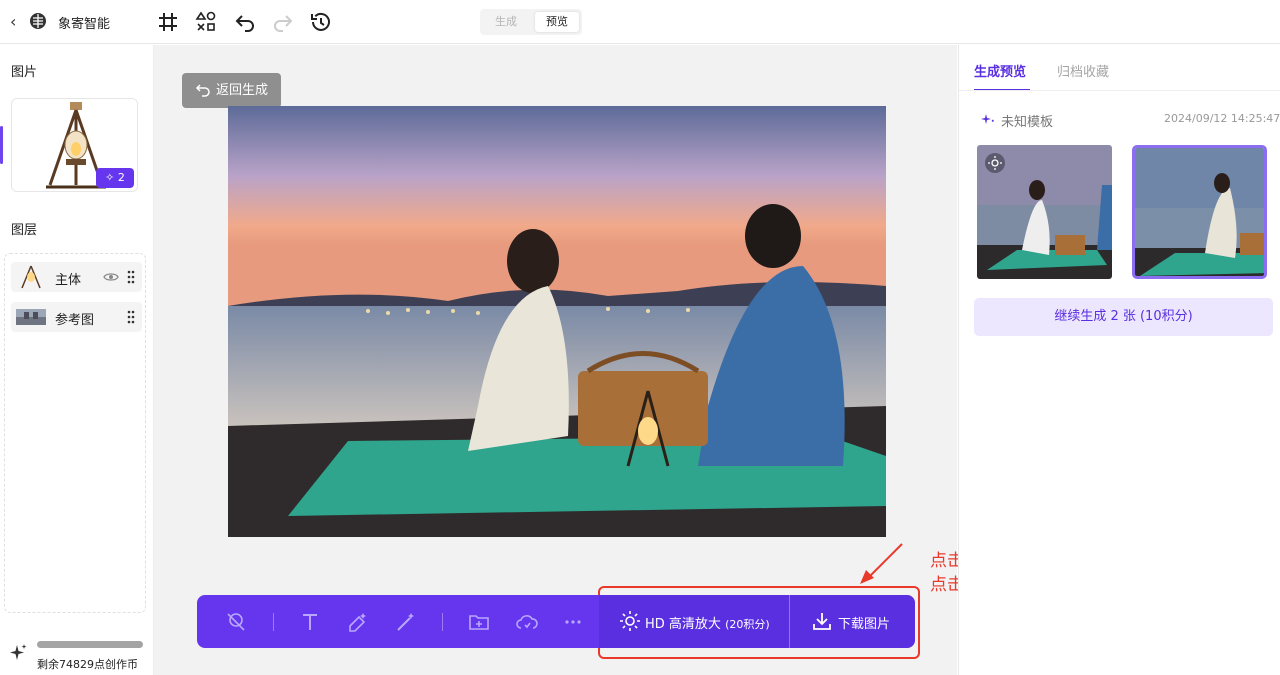 The image size is (1280, 675). I want to click on top-bar: ‹ 象寄智能 生成 预览, so click(640, 22).